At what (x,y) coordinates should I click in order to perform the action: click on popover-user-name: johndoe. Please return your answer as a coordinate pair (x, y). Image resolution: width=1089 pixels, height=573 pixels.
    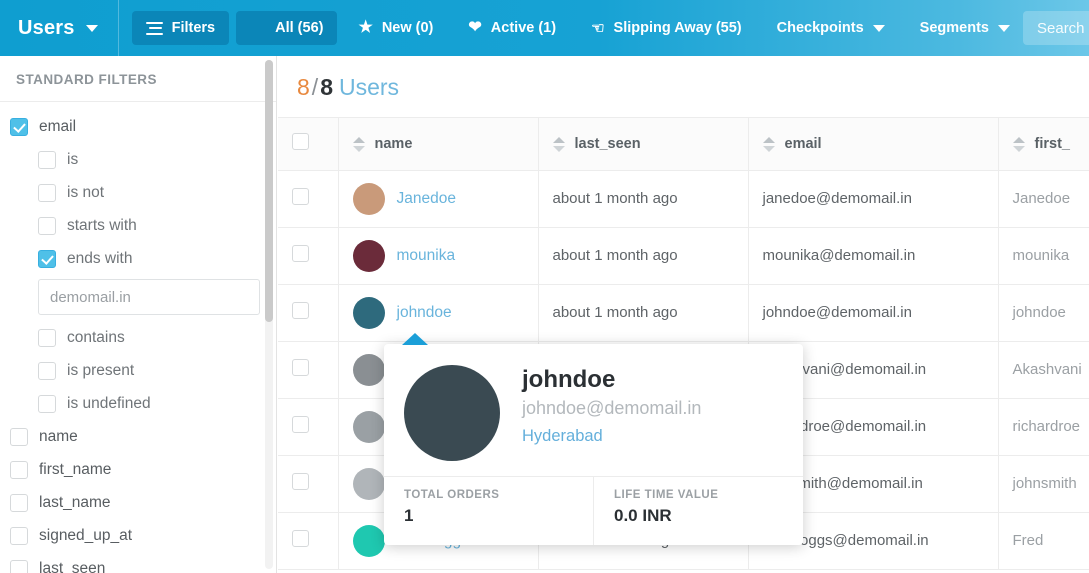
    Looking at the image, I should click on (569, 379).